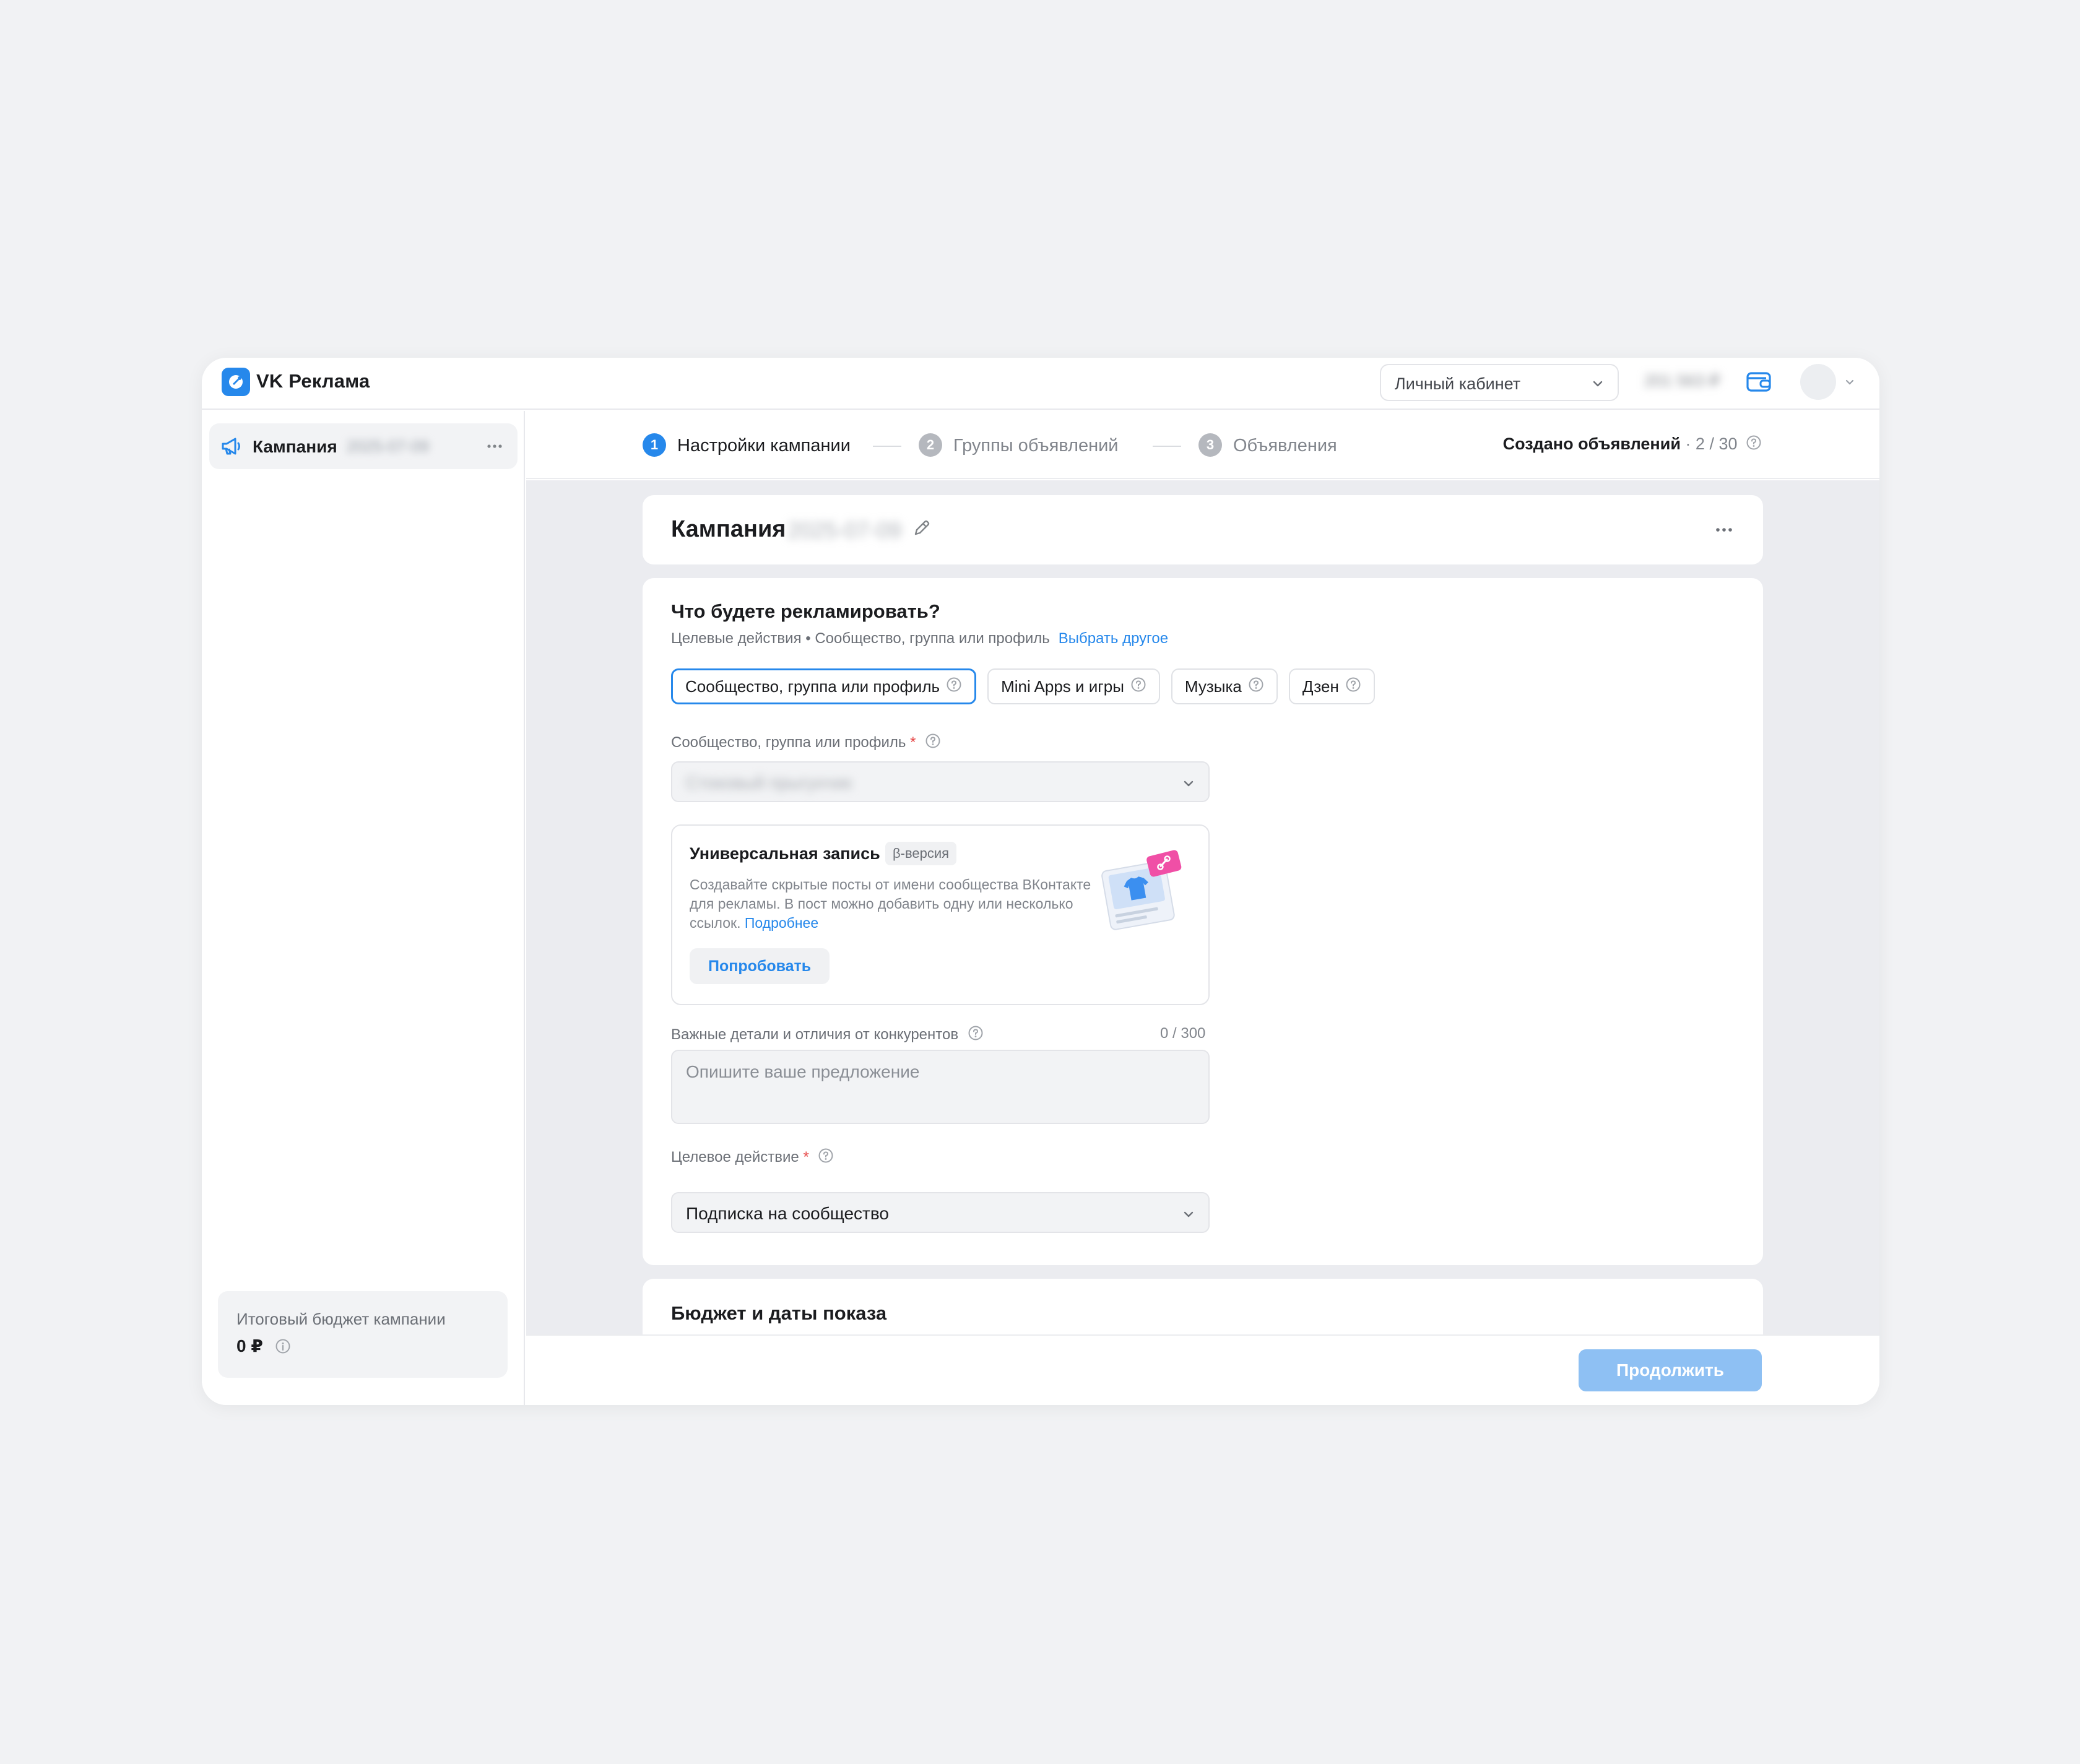 The height and width of the screenshot is (1764, 2080). What do you see at coordinates (341, 1319) in the screenshot?
I see `budget-label: Итоговый бюджет кампании` at bounding box center [341, 1319].